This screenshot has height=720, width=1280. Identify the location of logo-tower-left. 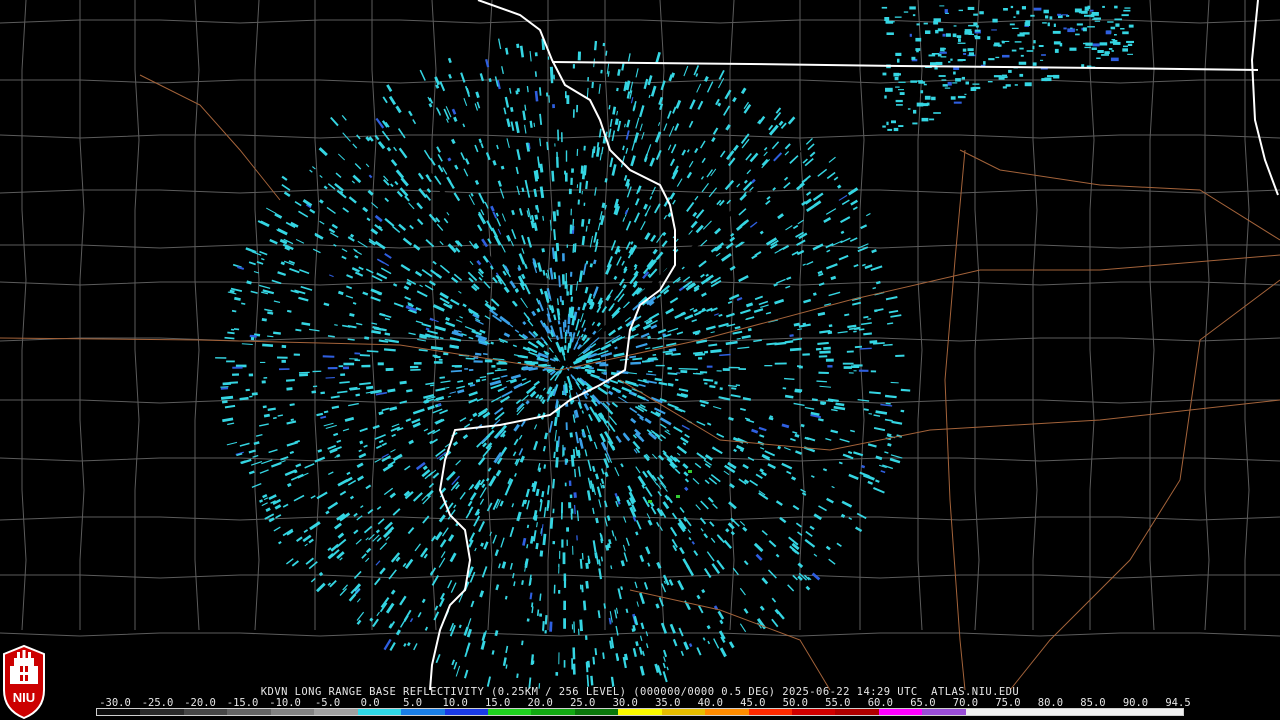
(13, 675).